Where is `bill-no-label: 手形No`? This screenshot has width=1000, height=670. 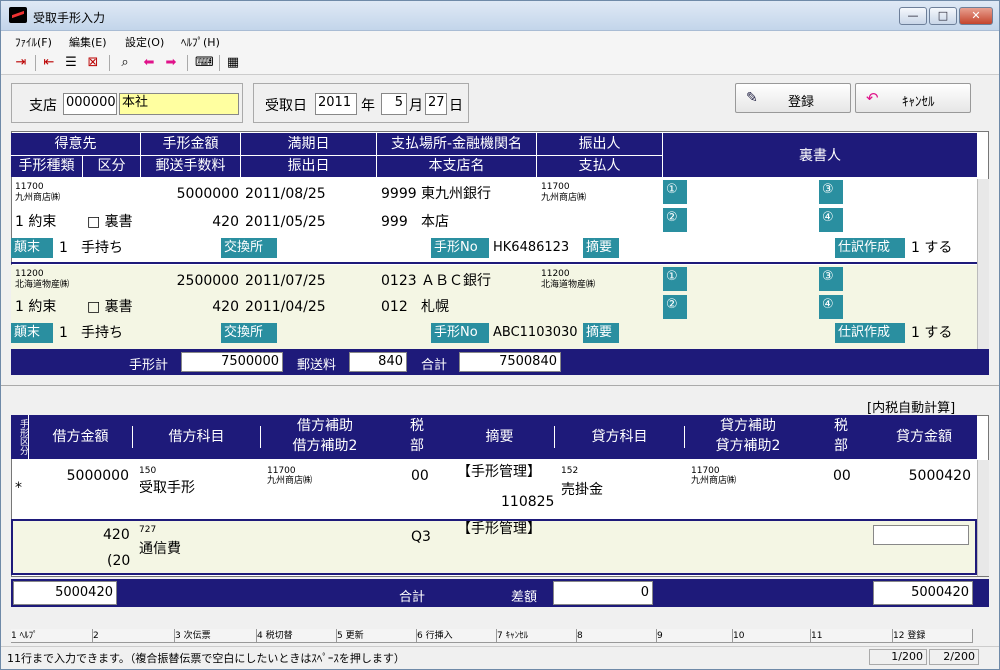
bill-no-label: 手形No is located at coordinates (460, 333).